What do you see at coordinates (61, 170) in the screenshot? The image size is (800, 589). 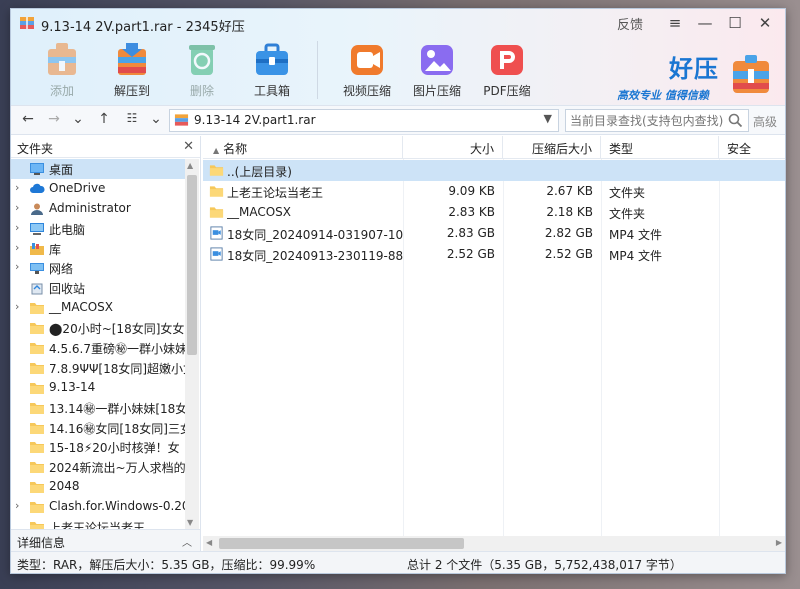 I see `tree-item-label: 桌面` at bounding box center [61, 170].